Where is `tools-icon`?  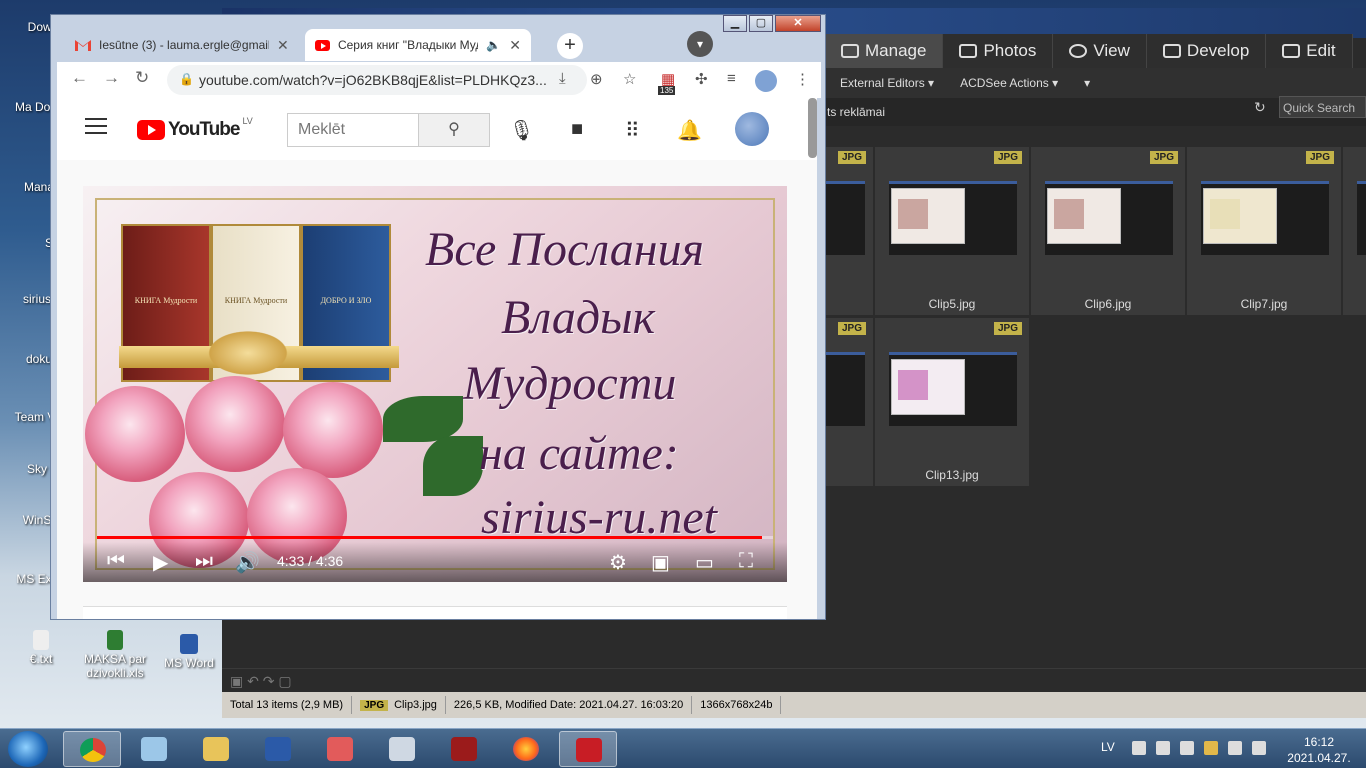 tools-icon is located at coordinates (1291, 51).